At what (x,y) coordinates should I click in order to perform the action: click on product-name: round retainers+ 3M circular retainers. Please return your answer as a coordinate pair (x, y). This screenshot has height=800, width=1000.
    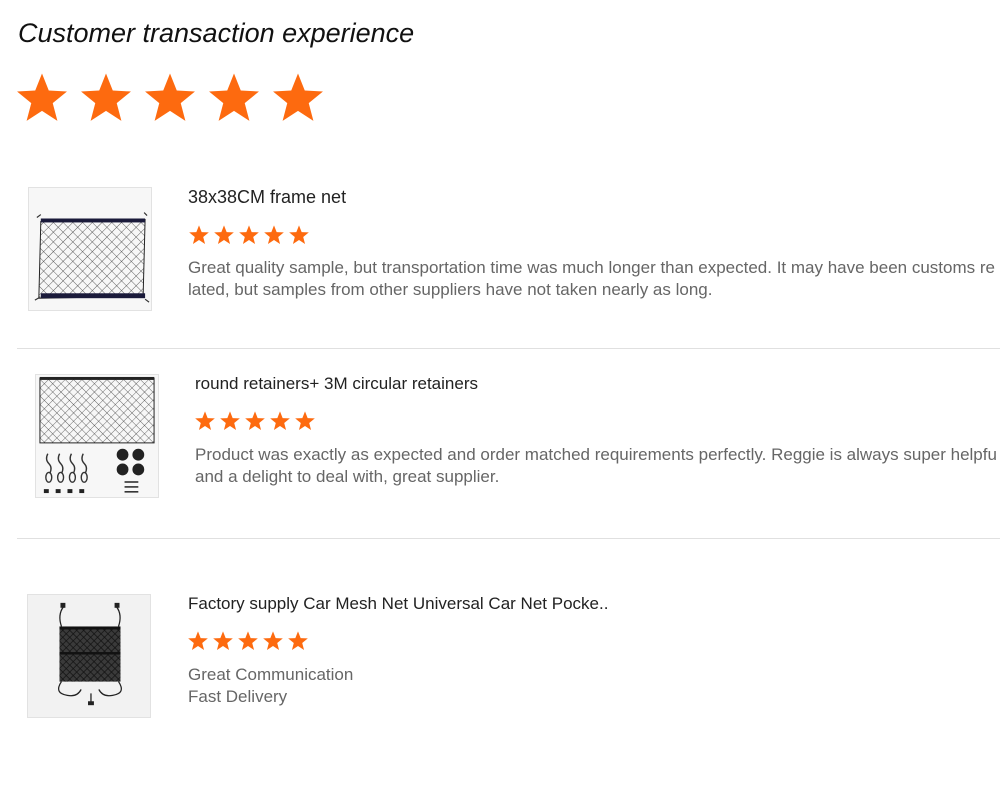
    Looking at the image, I should click on (336, 384).